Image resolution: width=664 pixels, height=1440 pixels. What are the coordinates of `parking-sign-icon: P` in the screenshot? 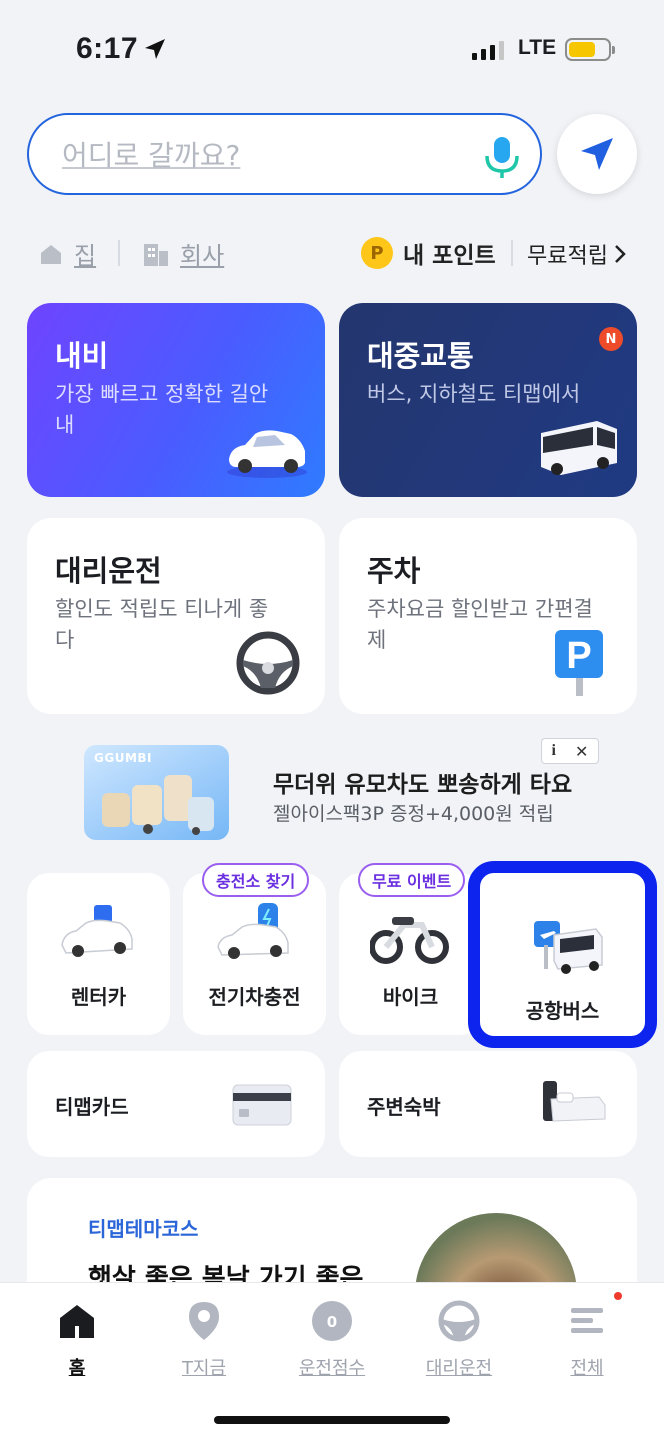 It's located at (579, 663).